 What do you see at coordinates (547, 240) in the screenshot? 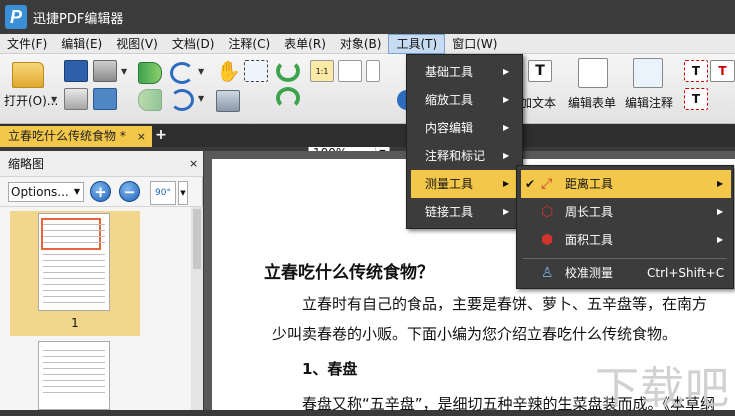
I see `area-icon: ⬢` at bounding box center [547, 240].